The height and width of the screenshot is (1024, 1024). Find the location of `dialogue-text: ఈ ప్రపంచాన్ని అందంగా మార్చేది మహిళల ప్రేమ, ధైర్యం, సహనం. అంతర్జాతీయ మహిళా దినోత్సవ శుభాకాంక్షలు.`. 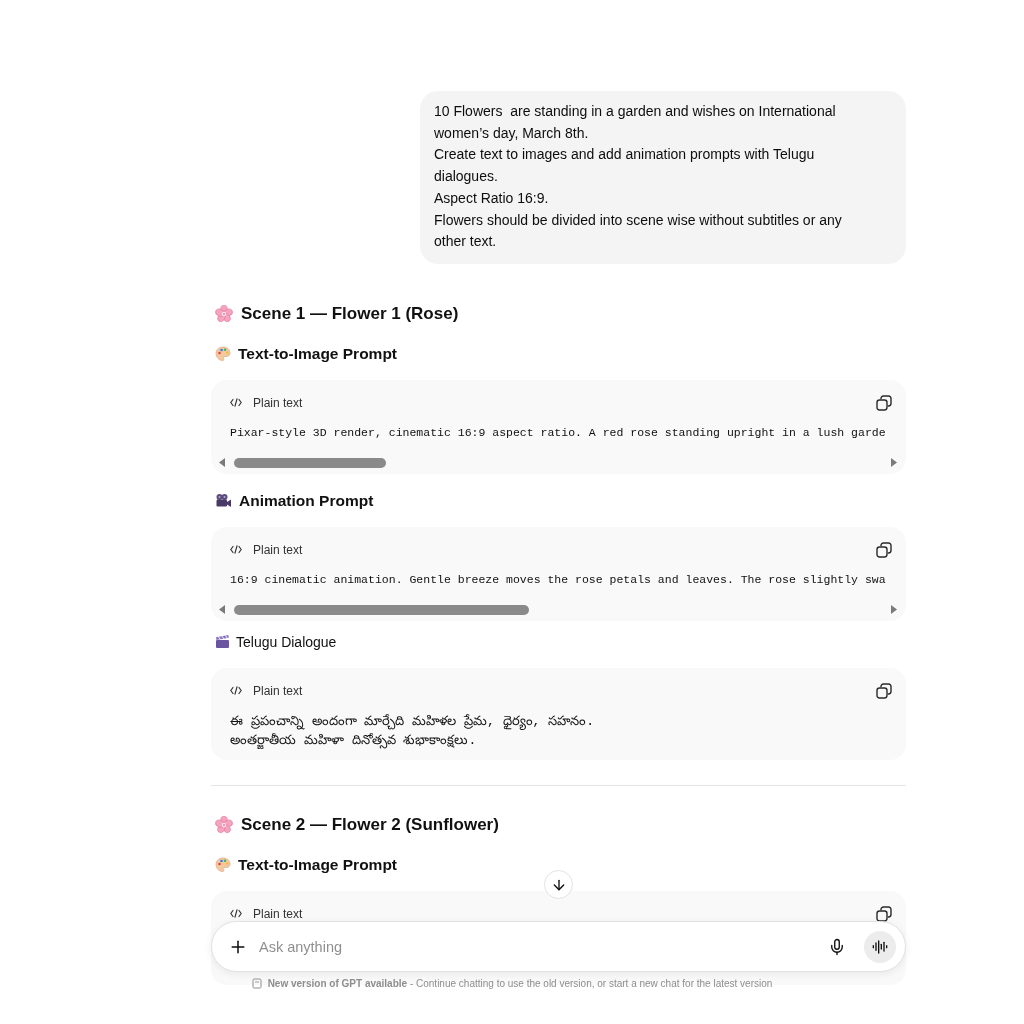

dialogue-text: ఈ ప్రపంచాన్ని అందంగా మార్చేది మహిళల ప్రేమ, ధైర్యం, సహనం. అంతర్జాతీయ మహిళా దినోత్సవ శుభాకాంక్షలు. is located at coordinates (411, 731).